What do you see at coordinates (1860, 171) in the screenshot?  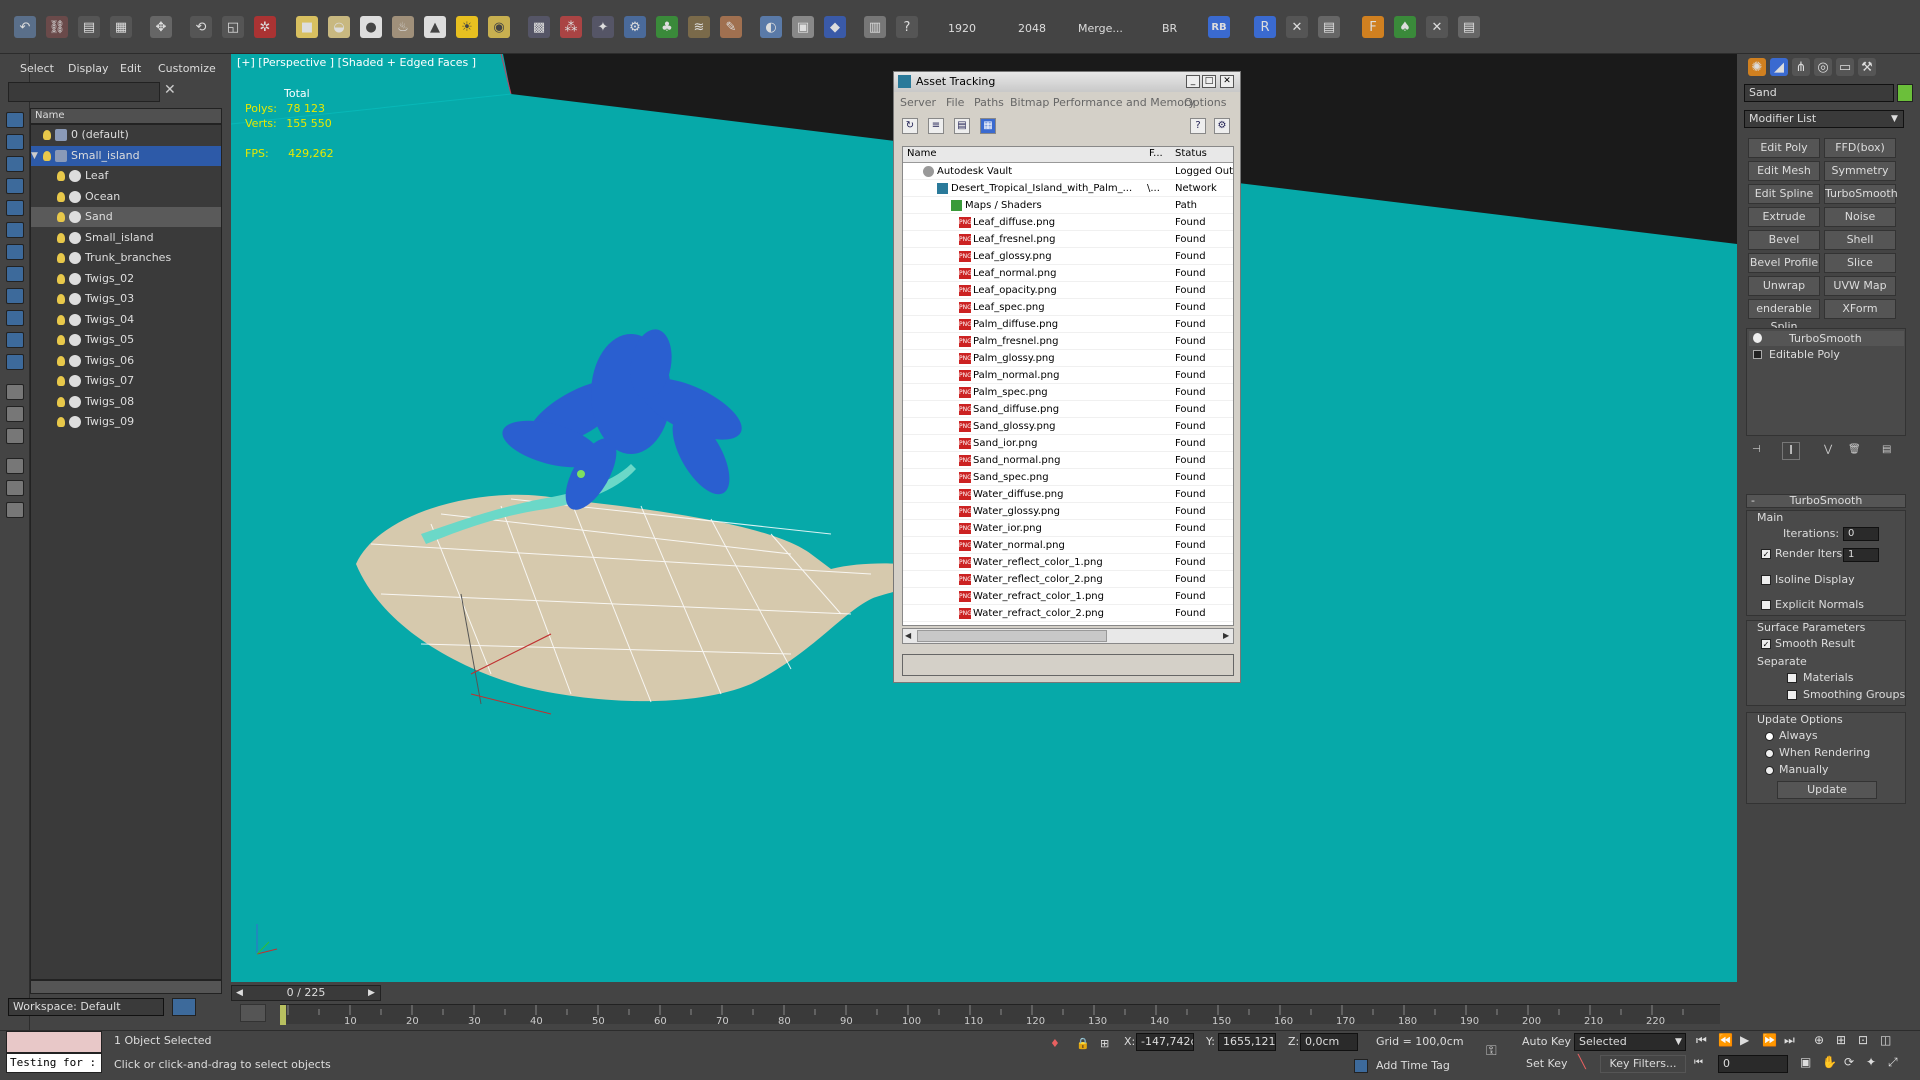 I see `modifier-button: Symmetry` at bounding box center [1860, 171].